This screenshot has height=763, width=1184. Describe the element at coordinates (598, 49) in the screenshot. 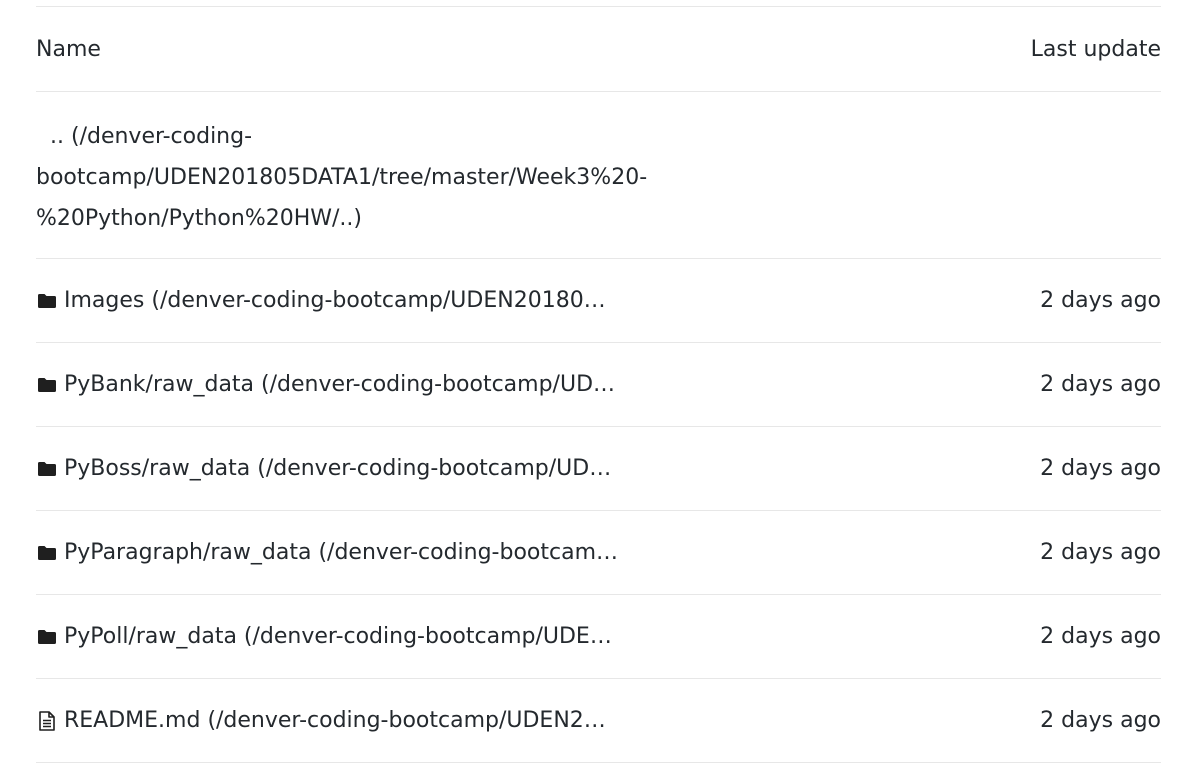

I see `table-header: Name Last update` at that location.